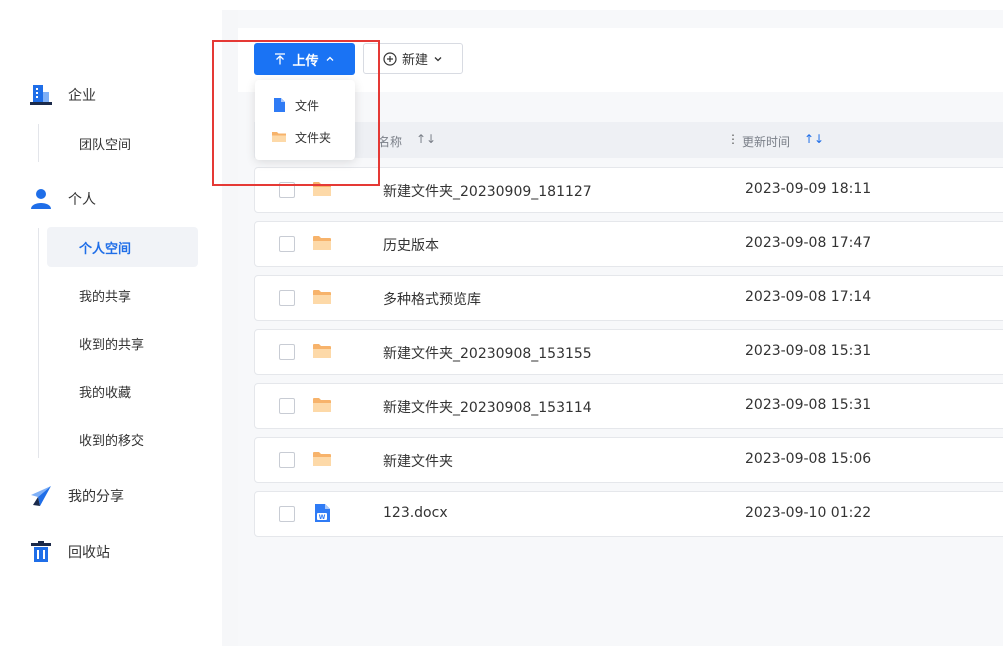 Image resolution: width=1003 pixels, height=646 pixels. I want to click on column-header-name: 名称, so click(390, 141).